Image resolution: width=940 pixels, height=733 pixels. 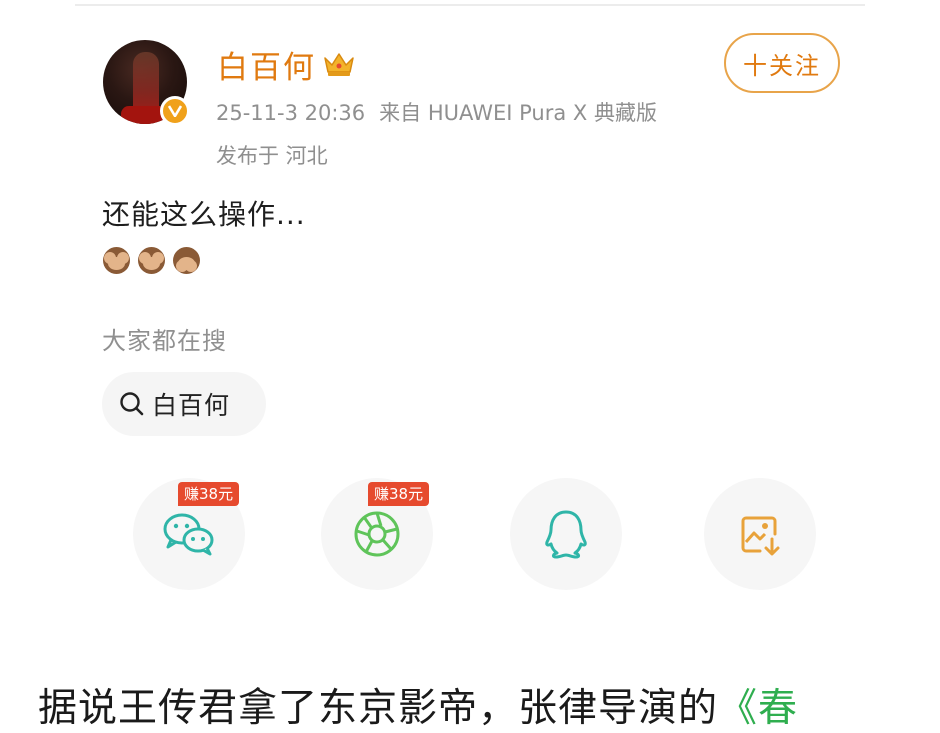 I want to click on save-image-button, so click(x=760, y=534).